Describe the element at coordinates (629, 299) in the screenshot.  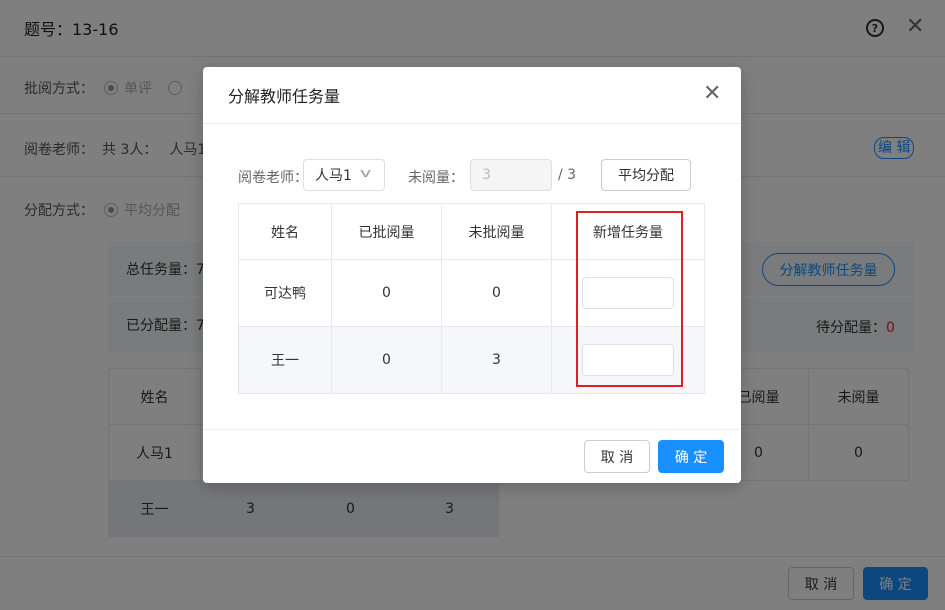
I see `highlight-box` at that location.